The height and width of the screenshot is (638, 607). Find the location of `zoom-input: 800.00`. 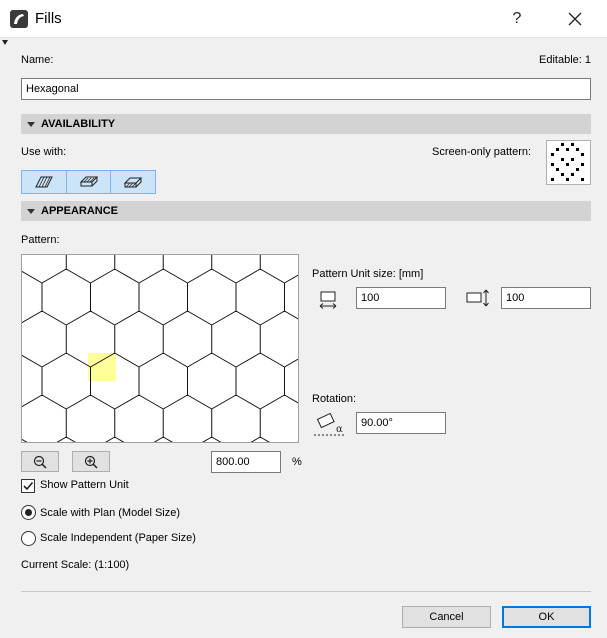

zoom-input: 800.00 is located at coordinates (246, 462).